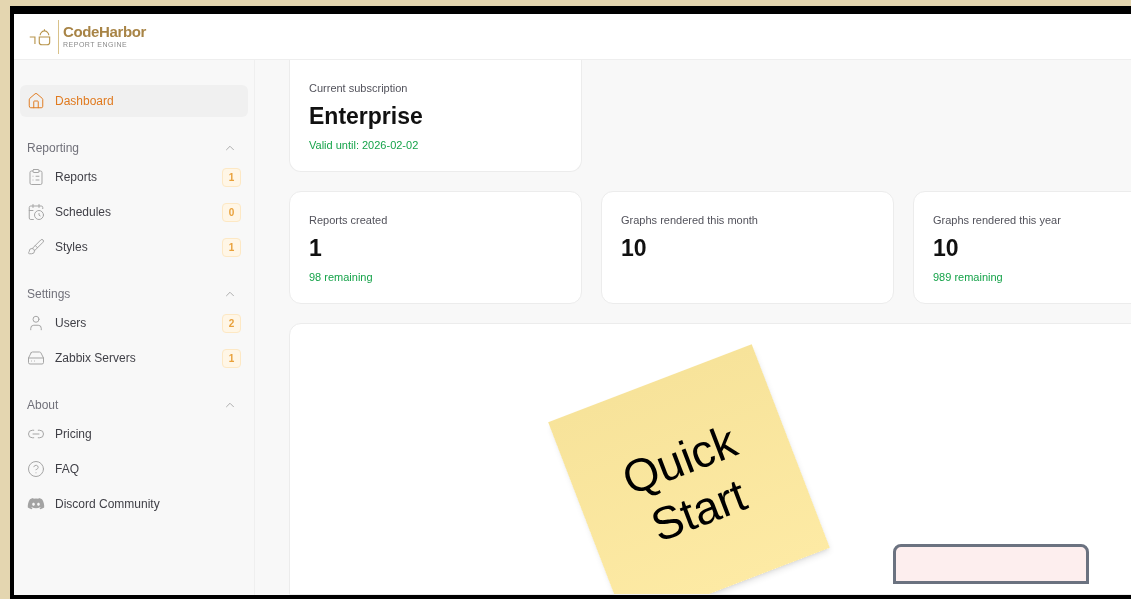  Describe the element at coordinates (684, 483) in the screenshot. I see `sticky-note-text: Quick Start` at that location.